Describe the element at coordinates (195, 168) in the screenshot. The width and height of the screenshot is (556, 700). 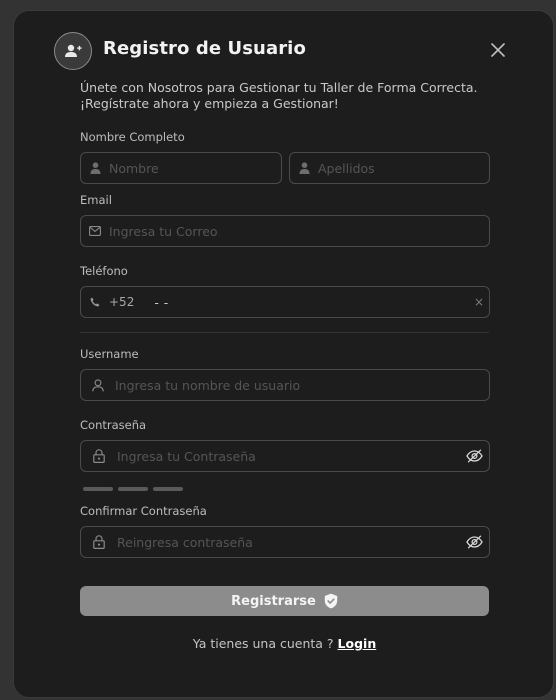
I see `first-name-input` at that location.